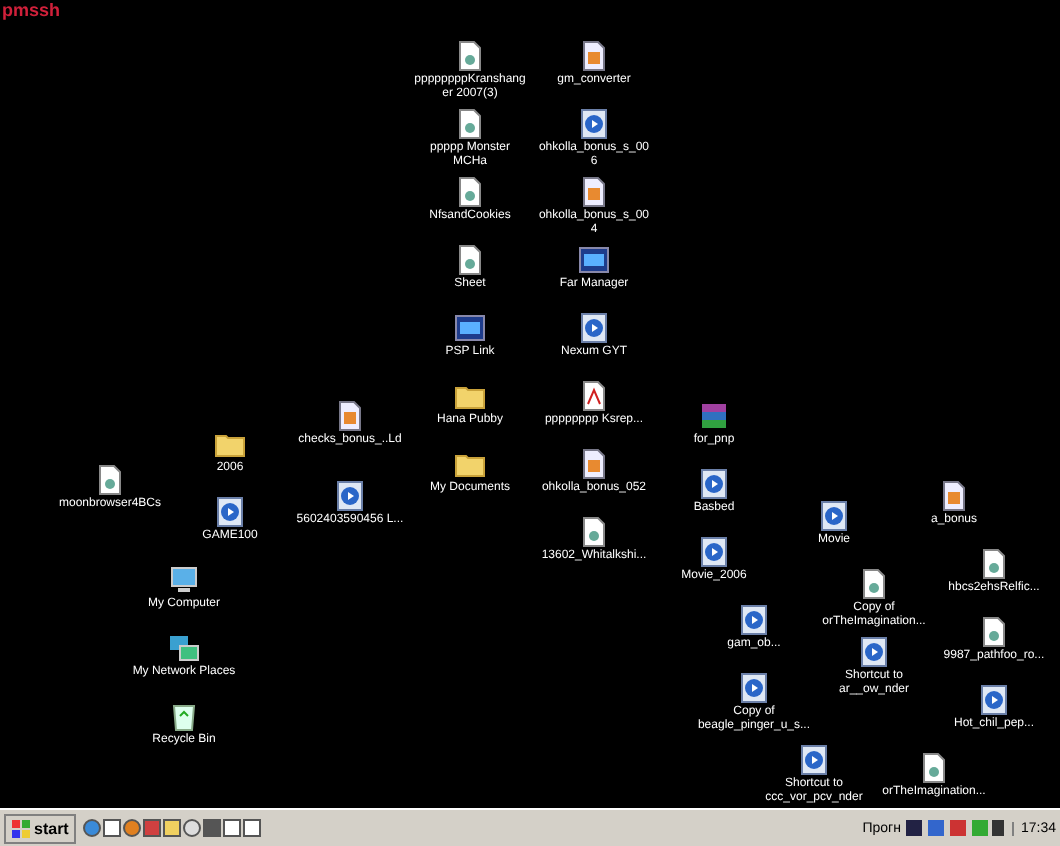  Describe the element at coordinates (21, 828) in the screenshot. I see `windows-flag-icon` at that location.